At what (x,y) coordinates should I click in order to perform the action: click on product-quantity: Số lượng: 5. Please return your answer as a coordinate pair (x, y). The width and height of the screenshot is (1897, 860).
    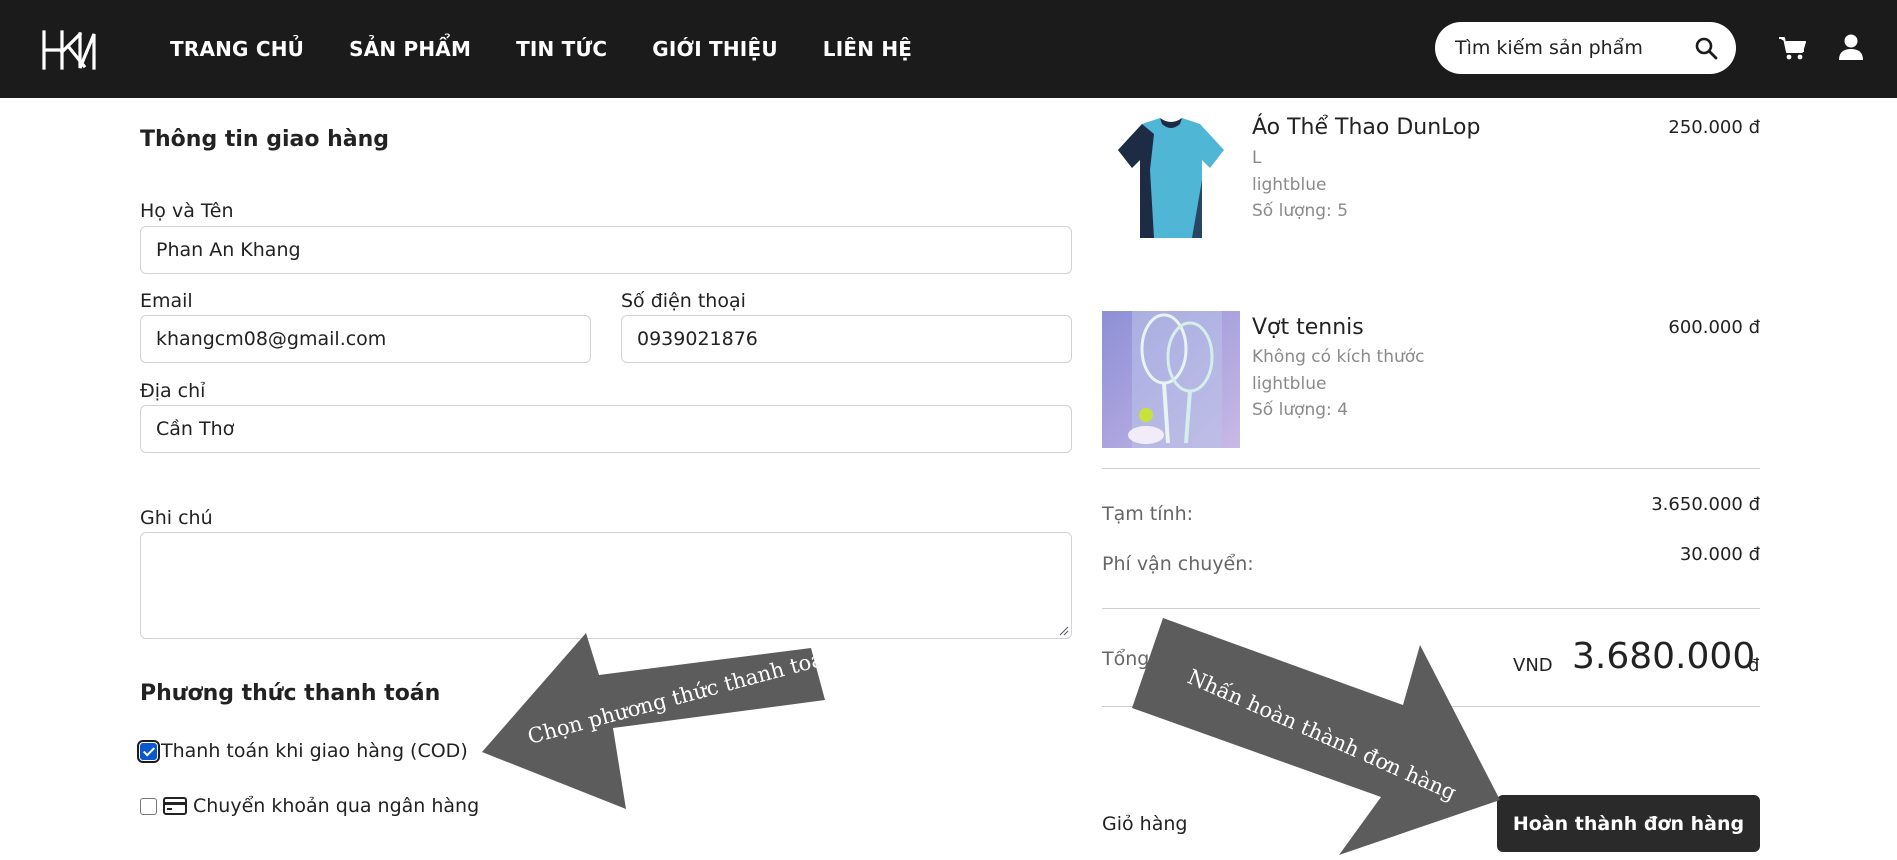
    Looking at the image, I should click on (1300, 211).